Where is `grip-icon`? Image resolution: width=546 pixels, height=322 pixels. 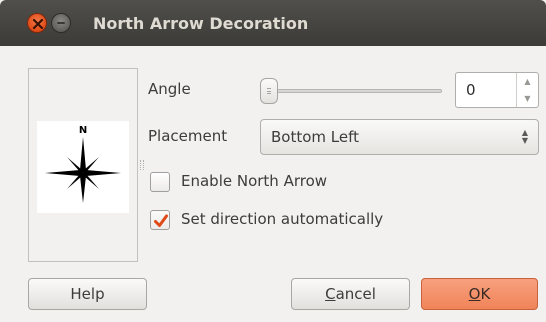 grip-icon is located at coordinates (269, 91).